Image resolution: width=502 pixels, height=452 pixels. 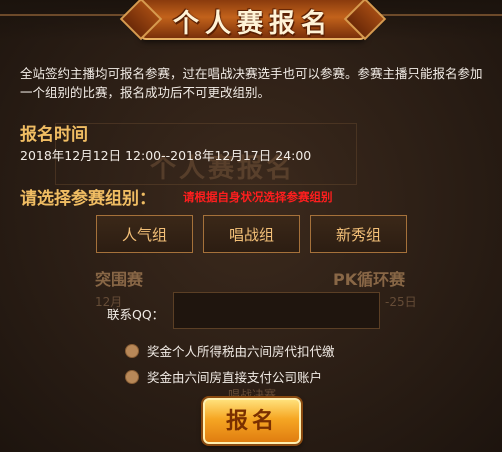 I want to click on payout-option-tax-label: 奖金个人所得税由六间房代扣代缴, so click(x=241, y=351).